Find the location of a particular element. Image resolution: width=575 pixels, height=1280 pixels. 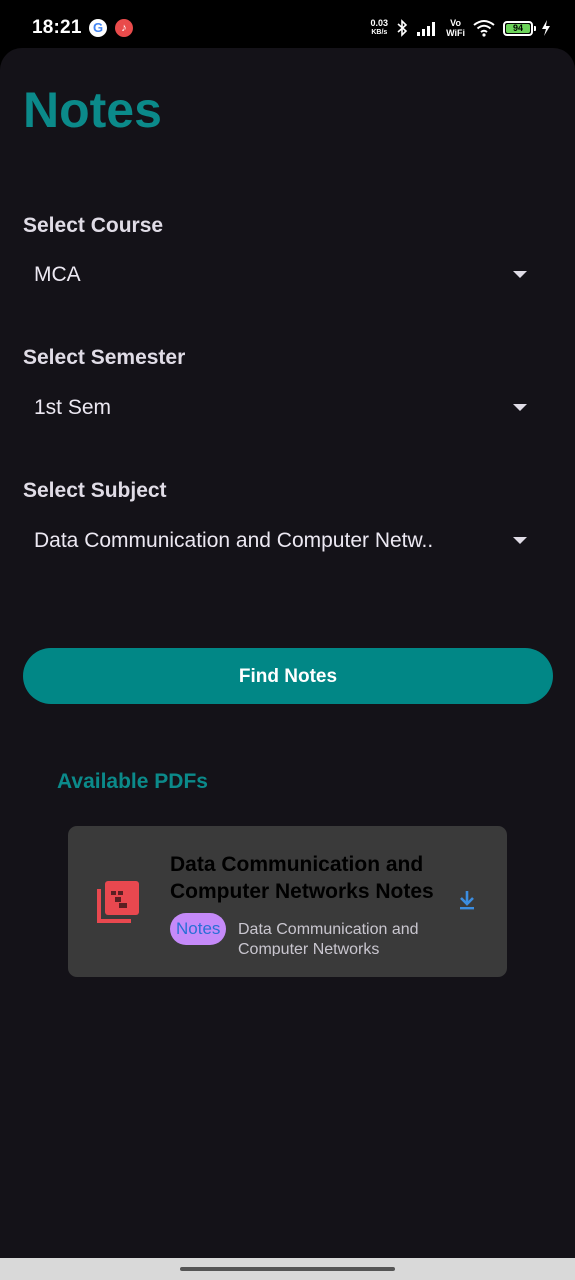

music-app-icon: ♪ is located at coordinates (124, 28).